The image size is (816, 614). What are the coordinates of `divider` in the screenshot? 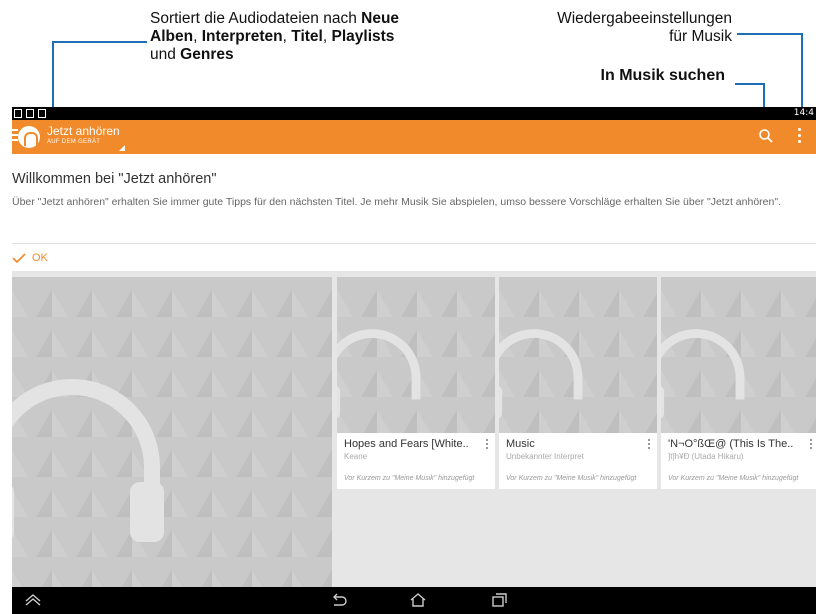 It's located at (414, 243).